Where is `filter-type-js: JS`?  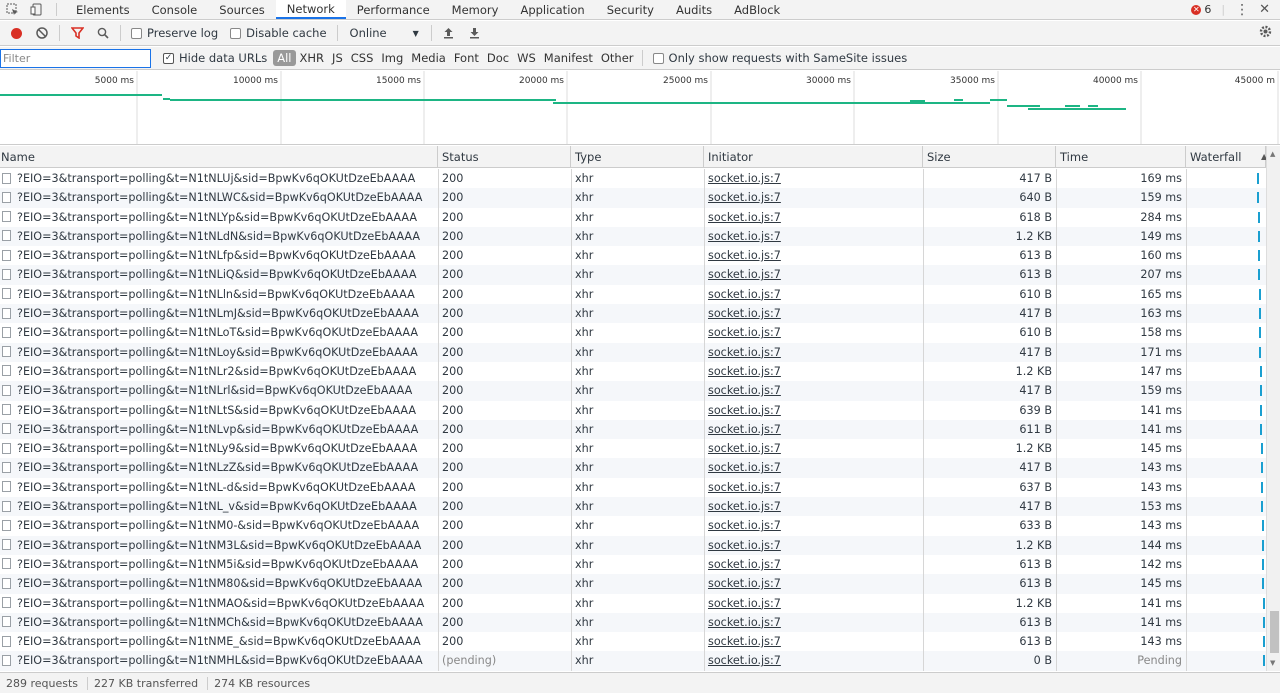
filter-type-js: JS is located at coordinates (337, 58).